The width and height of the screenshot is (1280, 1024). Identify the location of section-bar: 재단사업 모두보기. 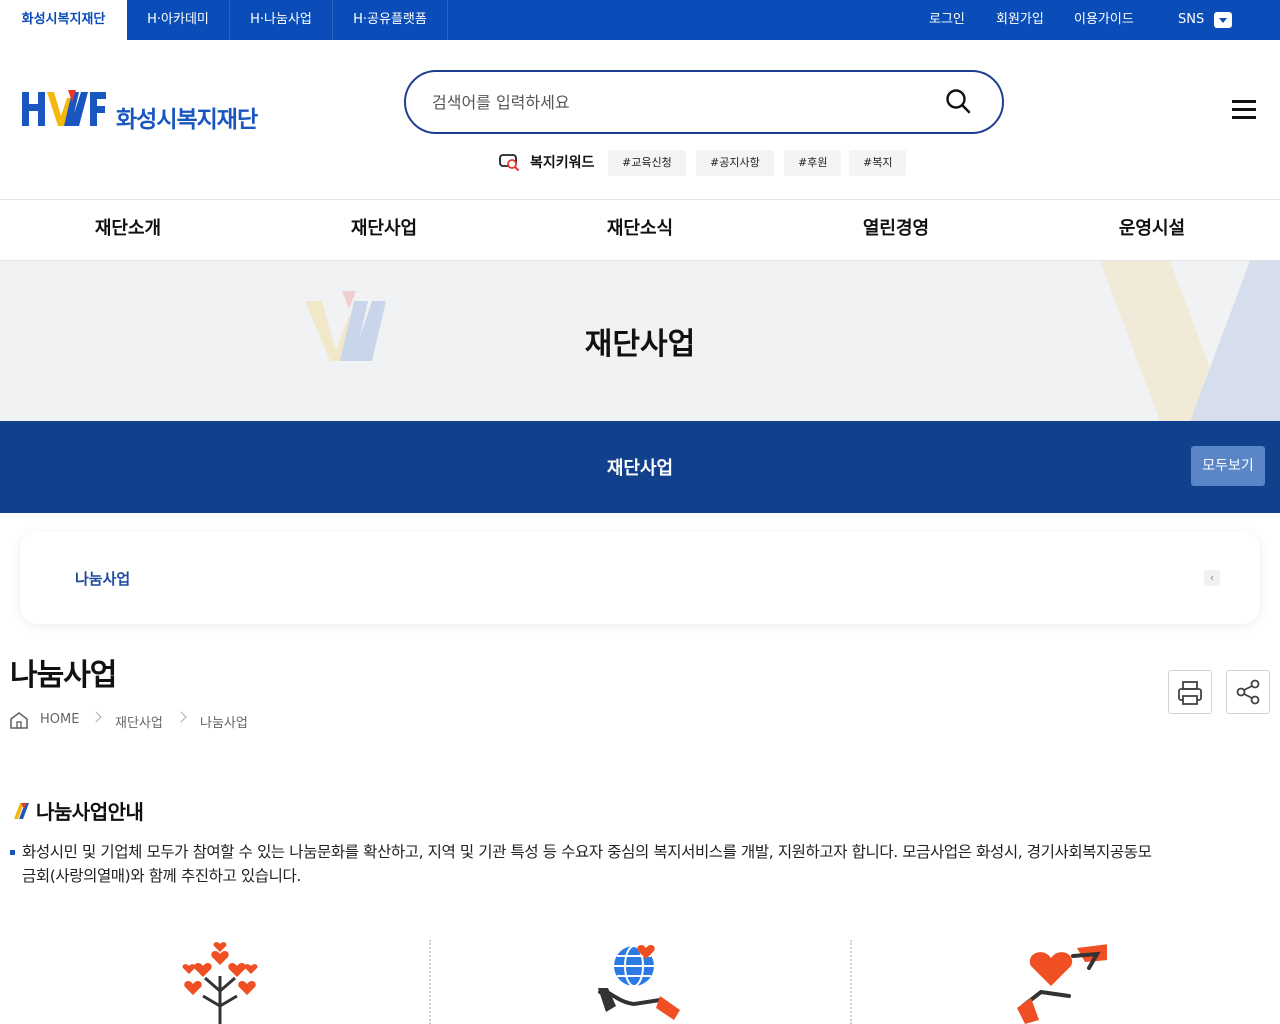
(640, 467).